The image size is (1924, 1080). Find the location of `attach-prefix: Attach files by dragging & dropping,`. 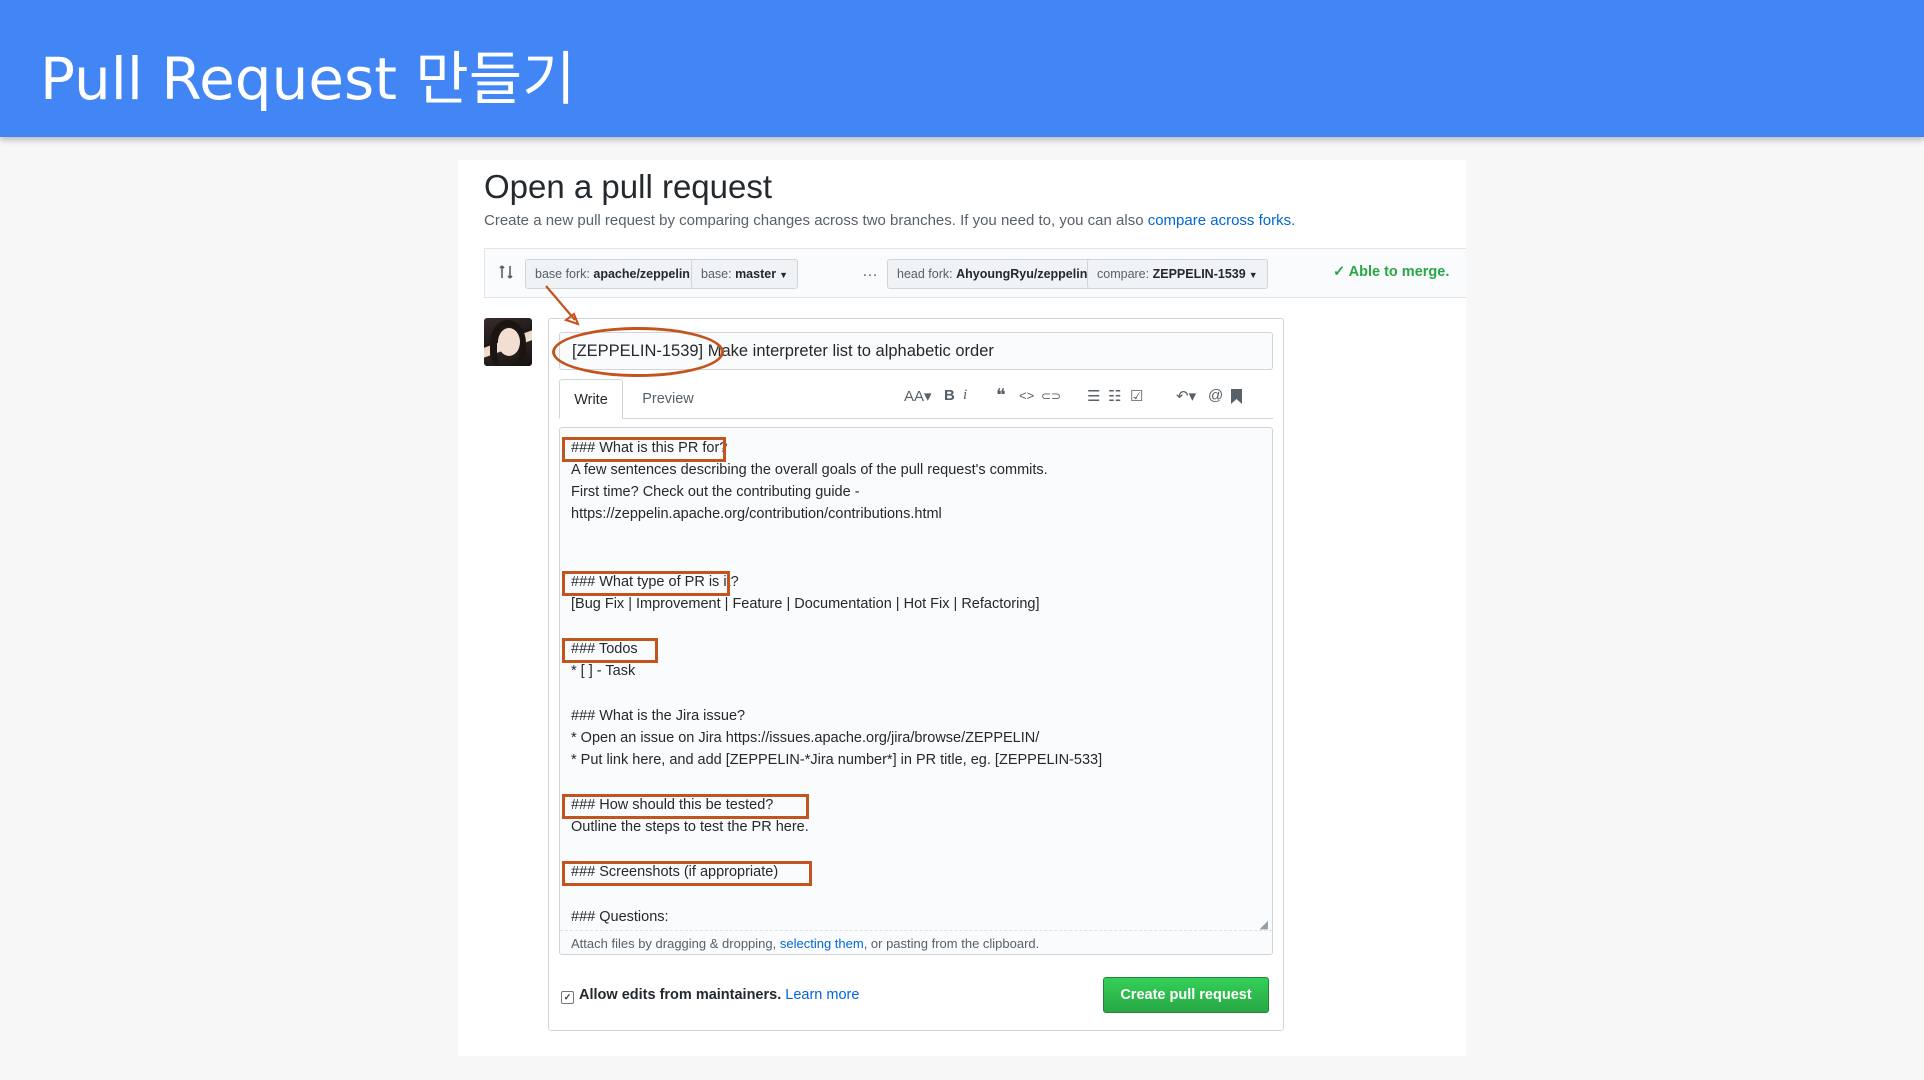

attach-prefix: Attach files by dragging & dropping, is located at coordinates (675, 943).